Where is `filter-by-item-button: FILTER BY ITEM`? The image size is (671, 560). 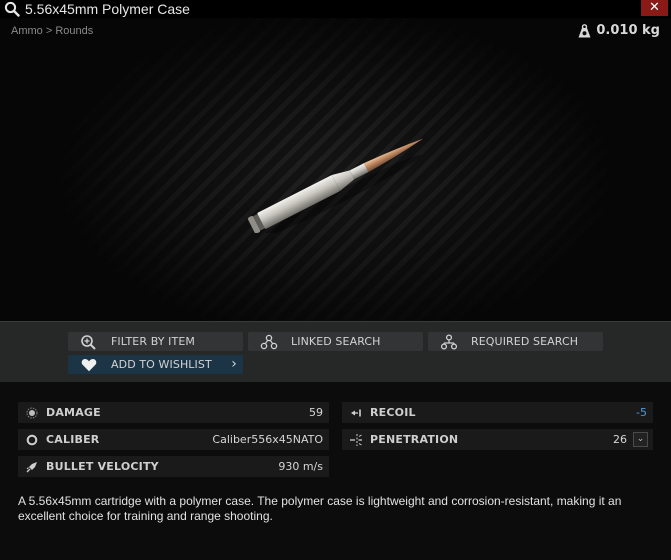
filter-by-item-button: FILTER BY ITEM is located at coordinates (155, 341).